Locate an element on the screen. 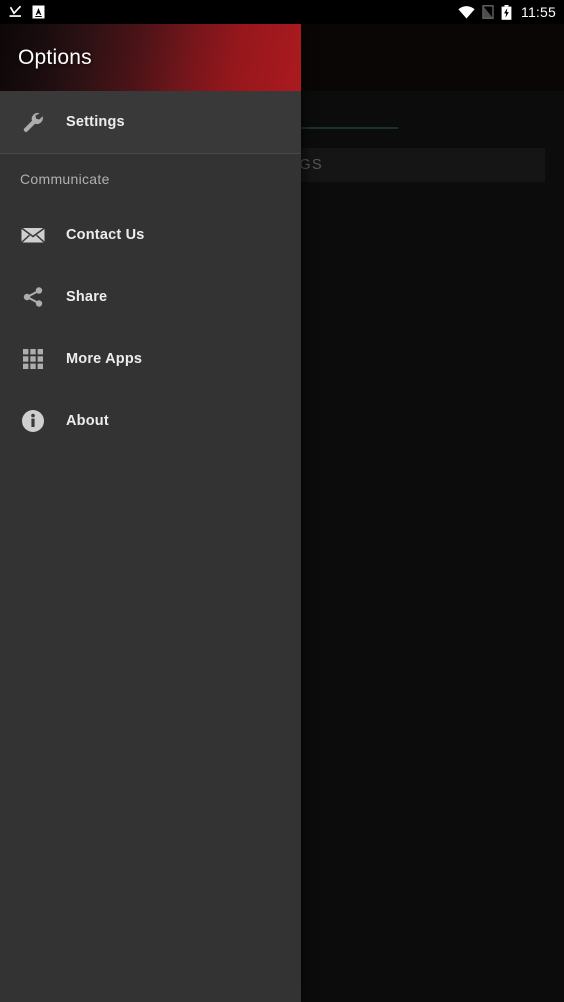 This screenshot has width=564, height=1002. envelope-icon is located at coordinates (33, 235).